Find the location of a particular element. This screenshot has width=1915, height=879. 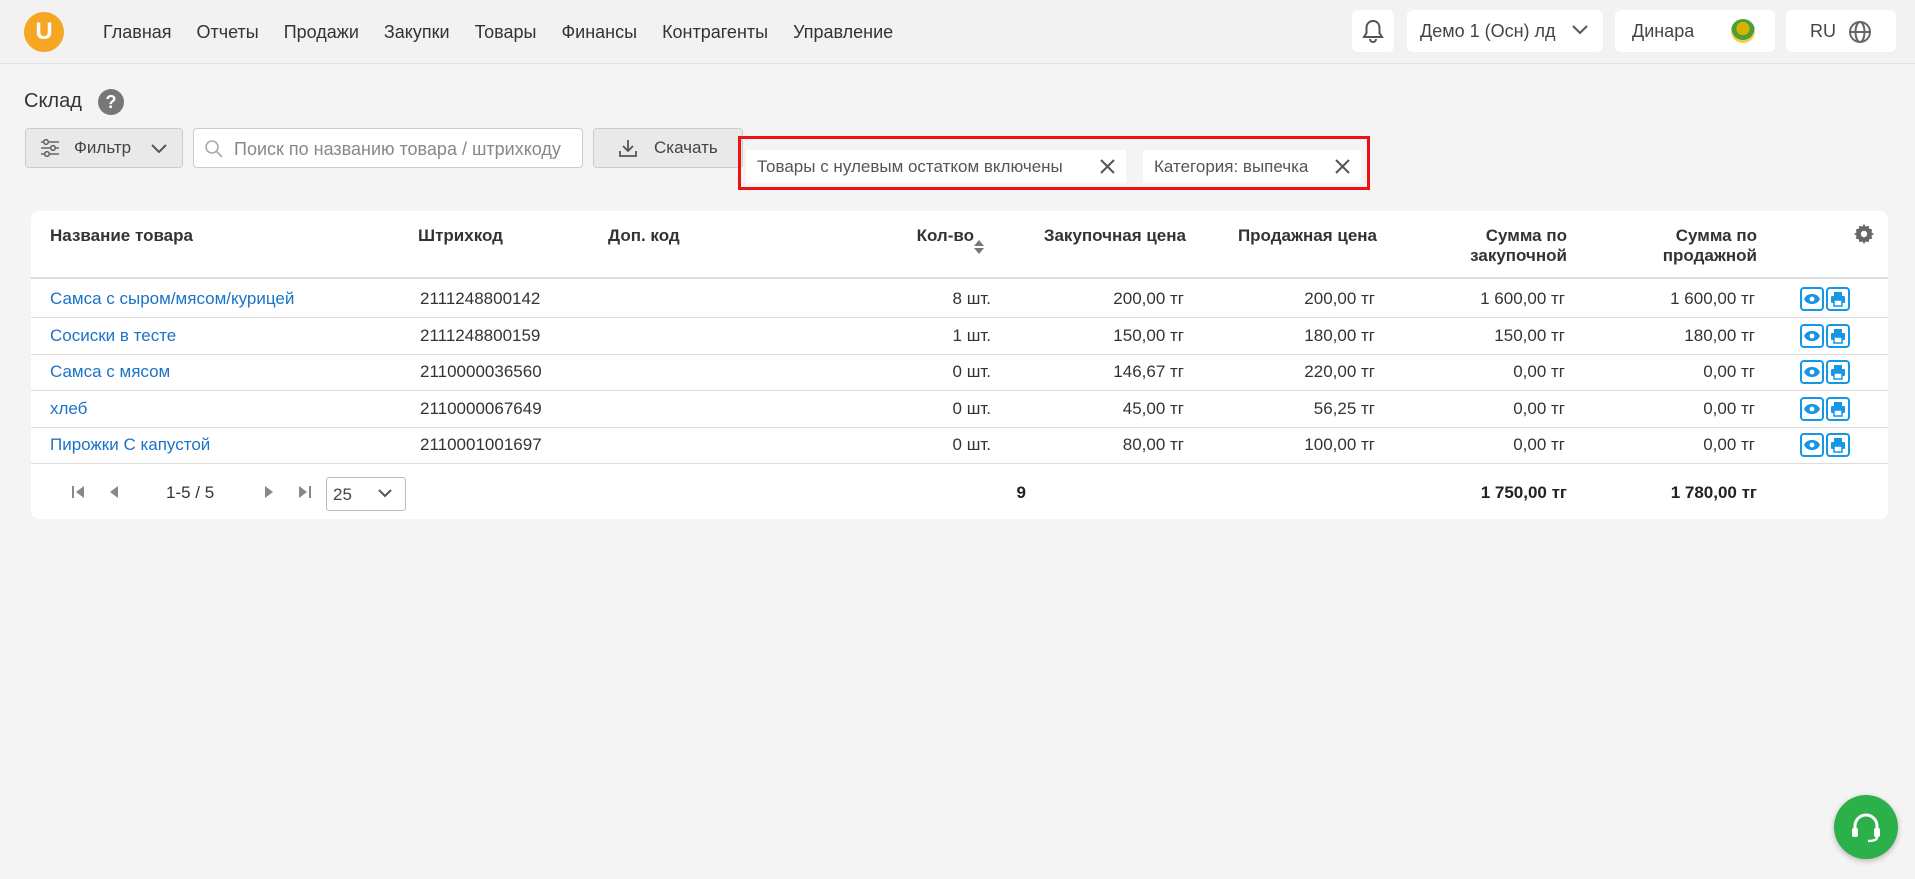

cell-name: Самса с мясом is located at coordinates (220, 372).